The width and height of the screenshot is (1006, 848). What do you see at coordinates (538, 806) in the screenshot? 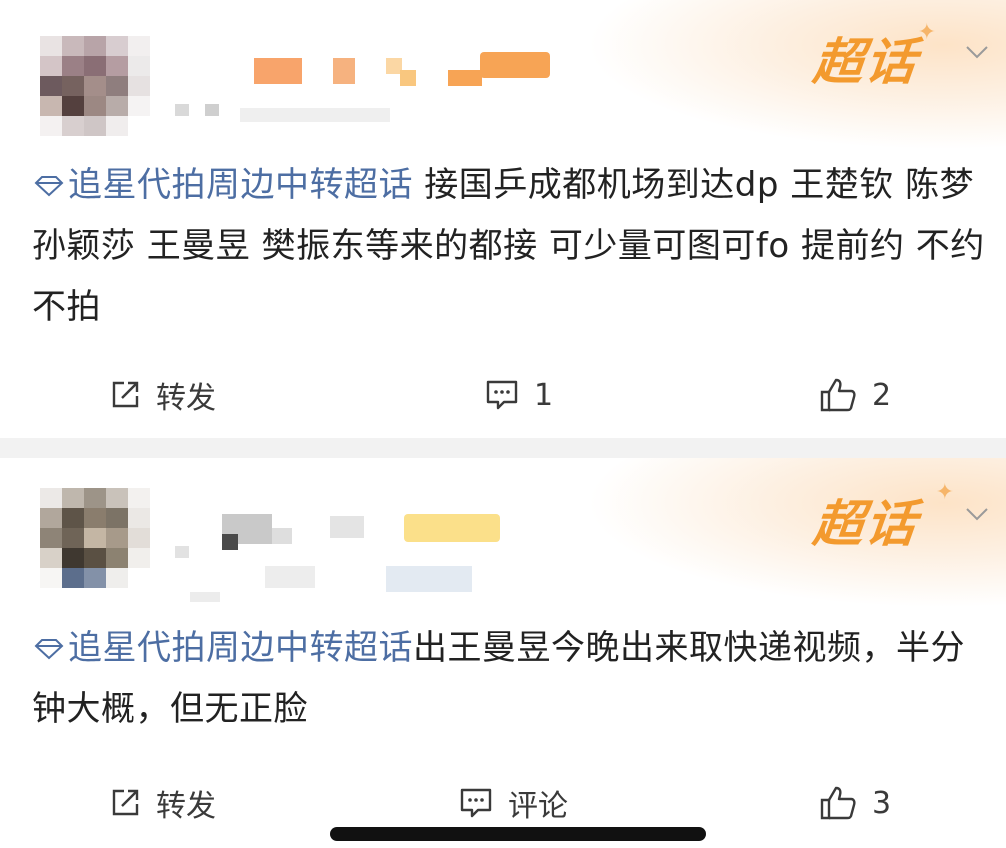
I see `comment-label: 评论` at bounding box center [538, 806].